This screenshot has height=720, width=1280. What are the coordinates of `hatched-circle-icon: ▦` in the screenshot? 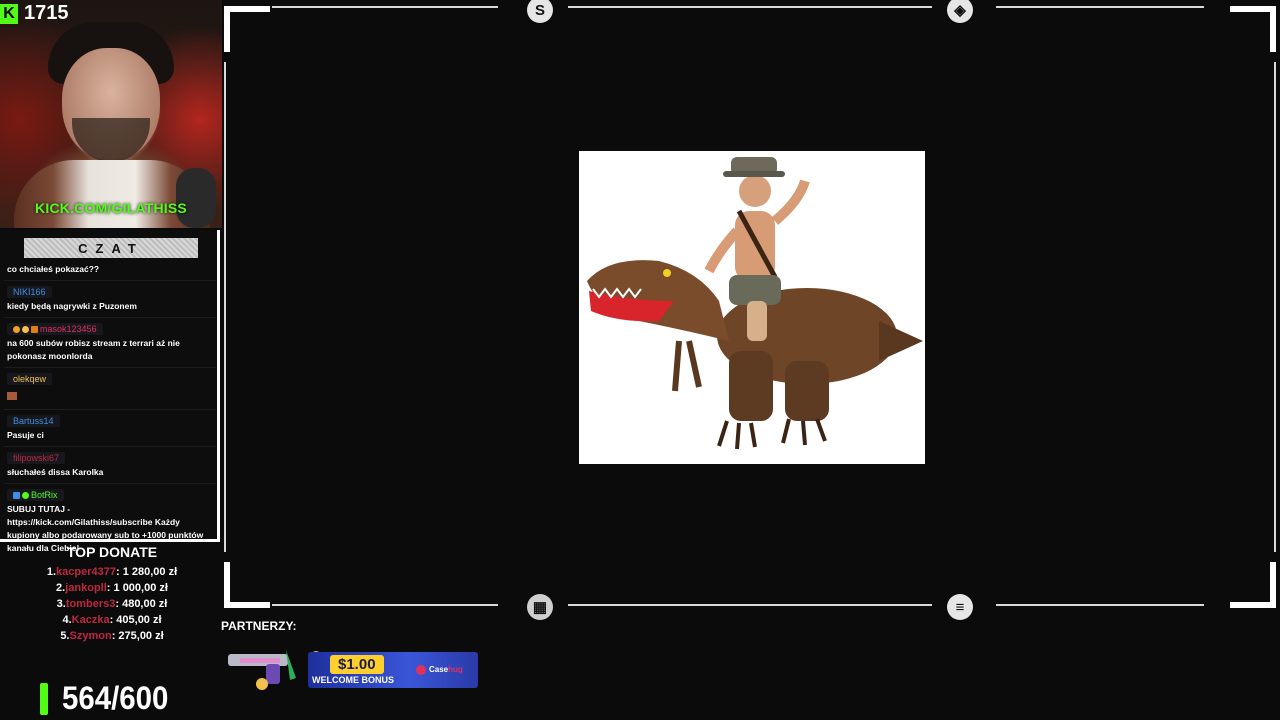 It's located at (540, 607).